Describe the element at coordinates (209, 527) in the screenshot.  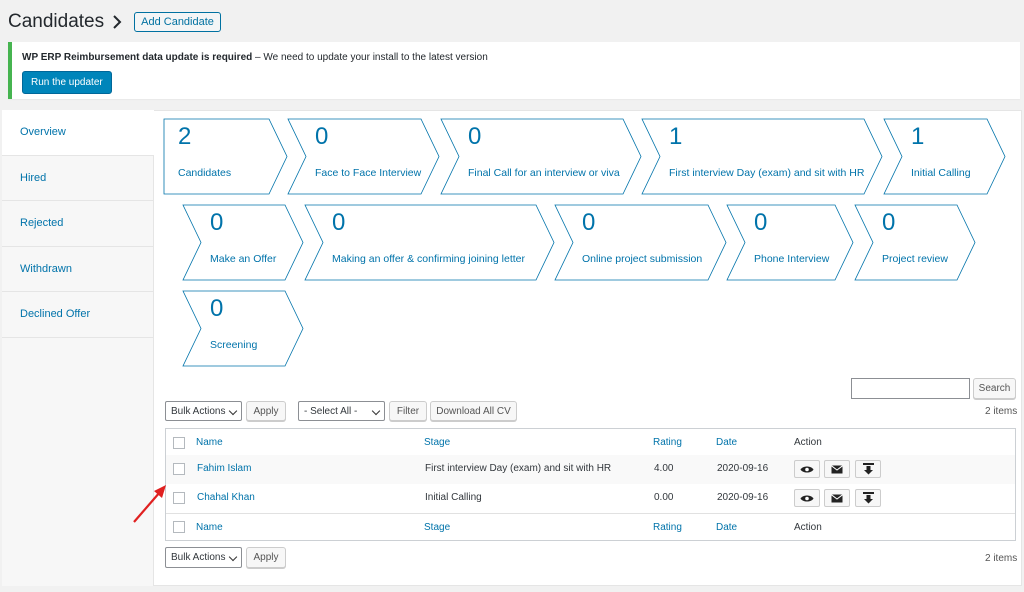
I see `column-name-footer: Name` at that location.